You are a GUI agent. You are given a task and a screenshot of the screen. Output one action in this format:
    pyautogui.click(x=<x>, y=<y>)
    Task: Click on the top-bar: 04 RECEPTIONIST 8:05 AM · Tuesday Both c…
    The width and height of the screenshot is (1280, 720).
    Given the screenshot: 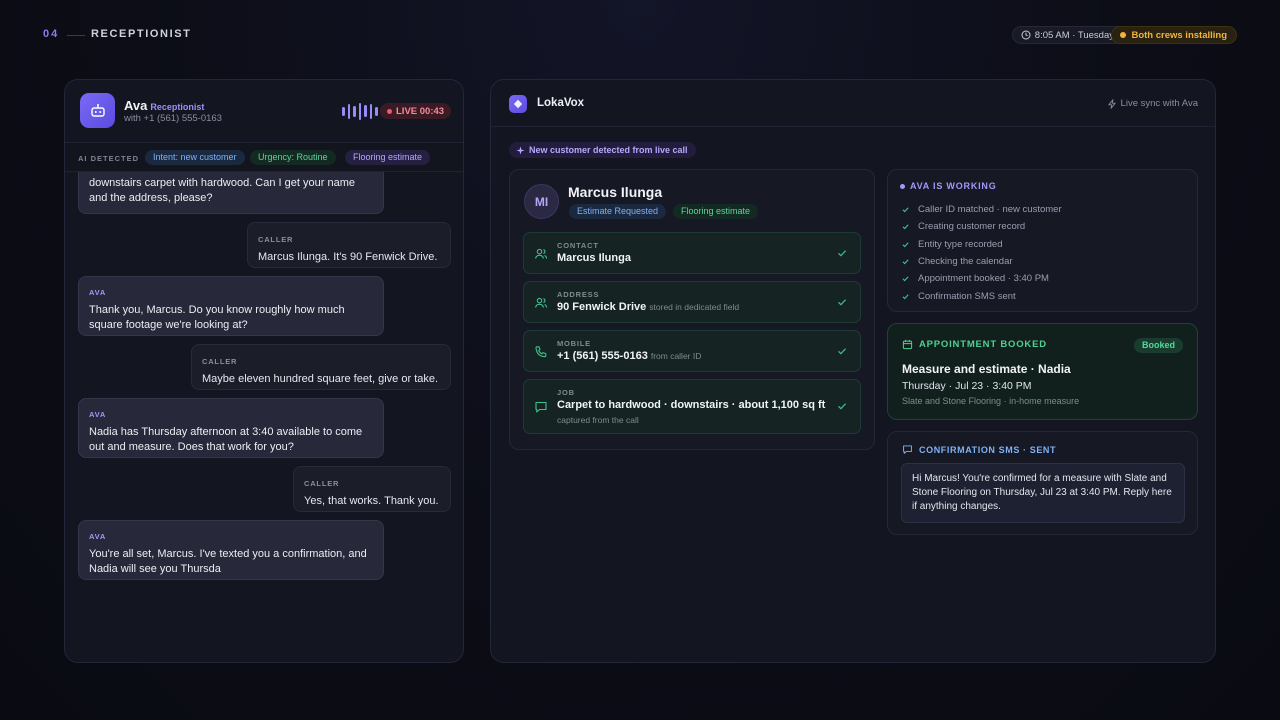 What is the action you would take?
    pyautogui.click(x=640, y=35)
    